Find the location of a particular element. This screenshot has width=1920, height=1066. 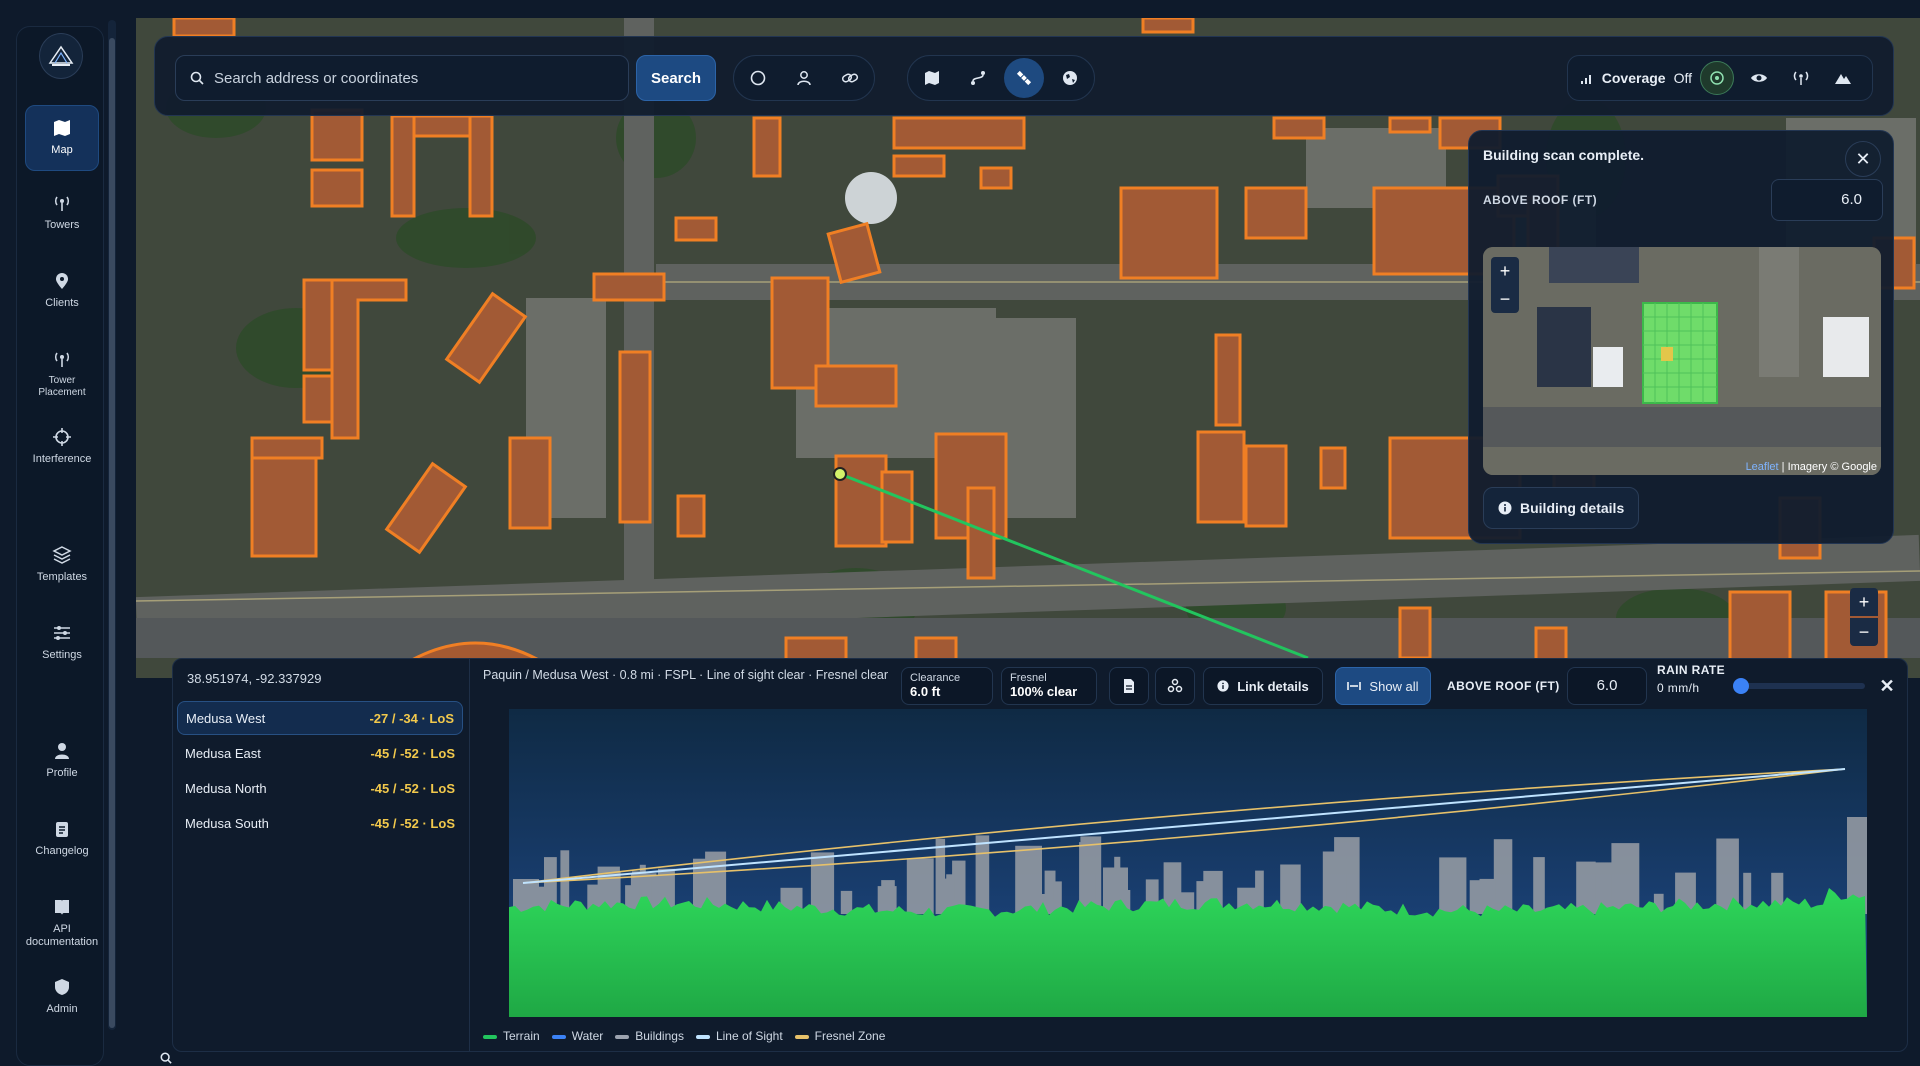

sidebar-item-settings: Settings is located at coordinates (62, 642).